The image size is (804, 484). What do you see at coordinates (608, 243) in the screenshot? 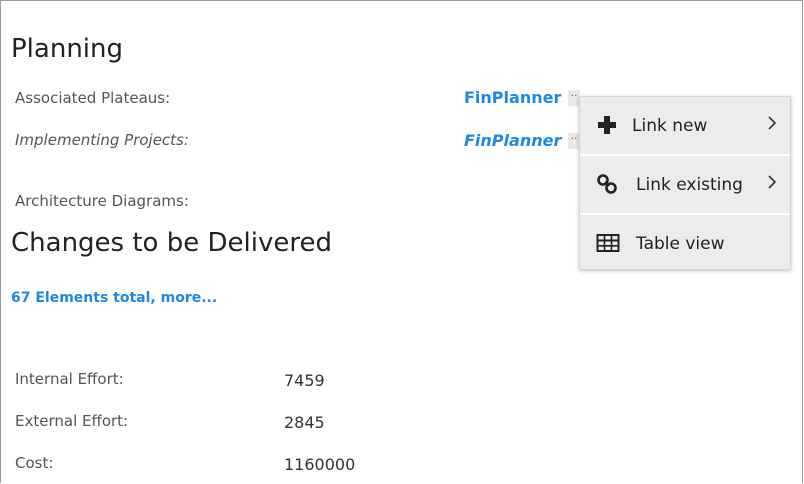
I see `table-icon` at bounding box center [608, 243].